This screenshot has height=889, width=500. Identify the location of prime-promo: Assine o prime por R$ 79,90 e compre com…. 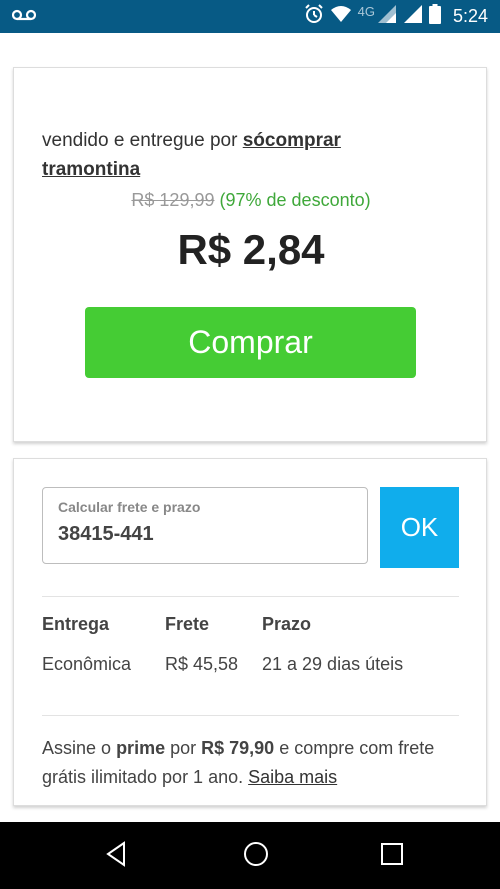
(238, 762).